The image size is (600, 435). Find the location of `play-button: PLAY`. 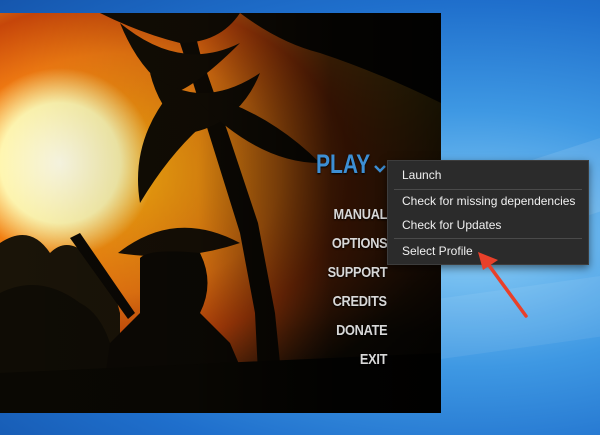

play-button: PLAY is located at coordinates (343, 164).